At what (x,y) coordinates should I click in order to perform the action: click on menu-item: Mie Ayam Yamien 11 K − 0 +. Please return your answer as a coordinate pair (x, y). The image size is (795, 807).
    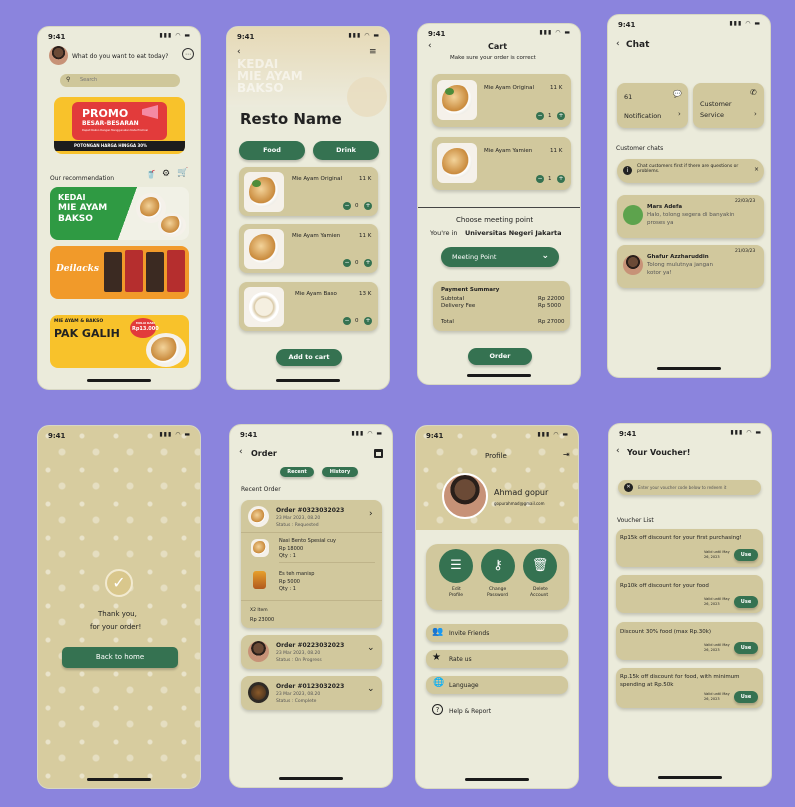
    Looking at the image, I should click on (308, 248).